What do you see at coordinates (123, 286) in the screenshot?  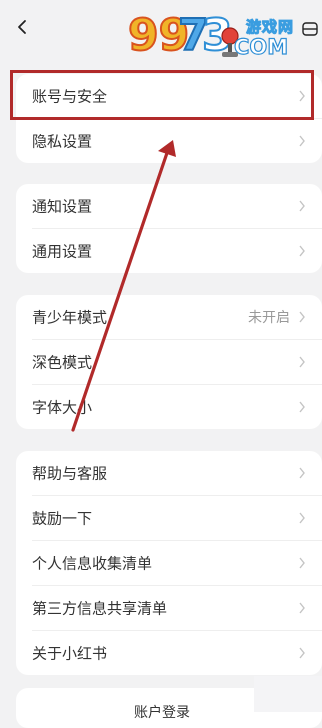 I see `annotation-arrow-icon` at bounding box center [123, 286].